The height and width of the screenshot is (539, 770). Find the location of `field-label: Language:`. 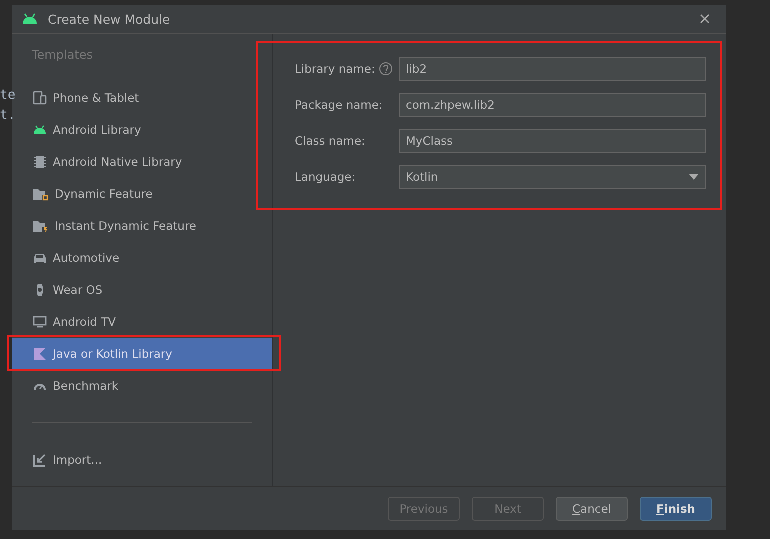

field-label: Language: is located at coordinates (325, 177).